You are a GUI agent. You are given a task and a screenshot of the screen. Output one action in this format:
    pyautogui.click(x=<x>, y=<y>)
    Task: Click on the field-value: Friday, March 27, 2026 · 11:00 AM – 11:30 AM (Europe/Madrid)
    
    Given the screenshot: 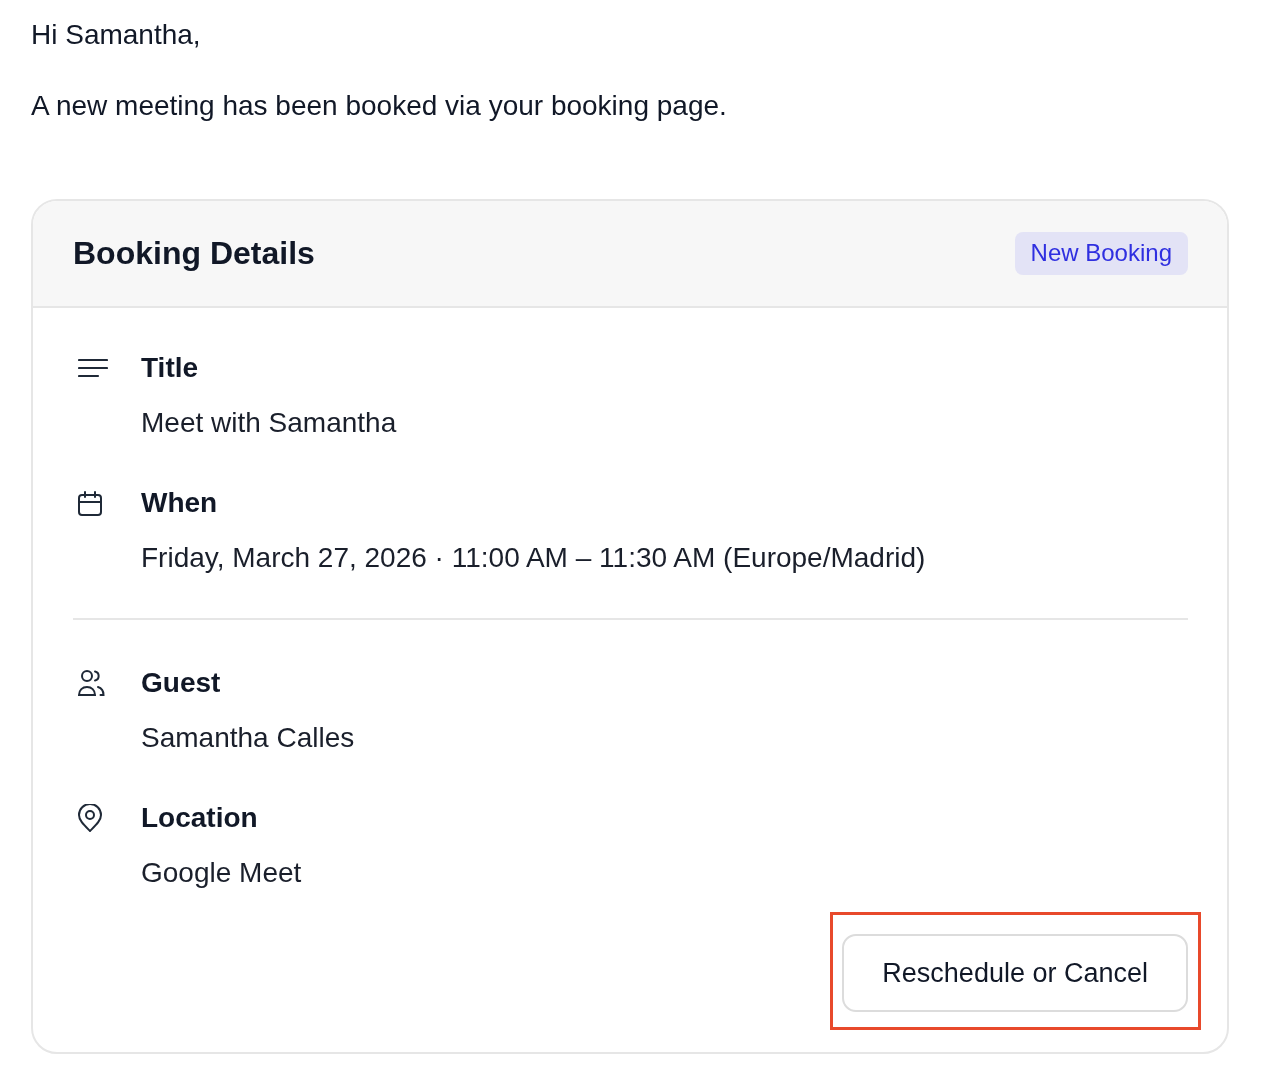 What is the action you would take?
    pyautogui.click(x=533, y=558)
    